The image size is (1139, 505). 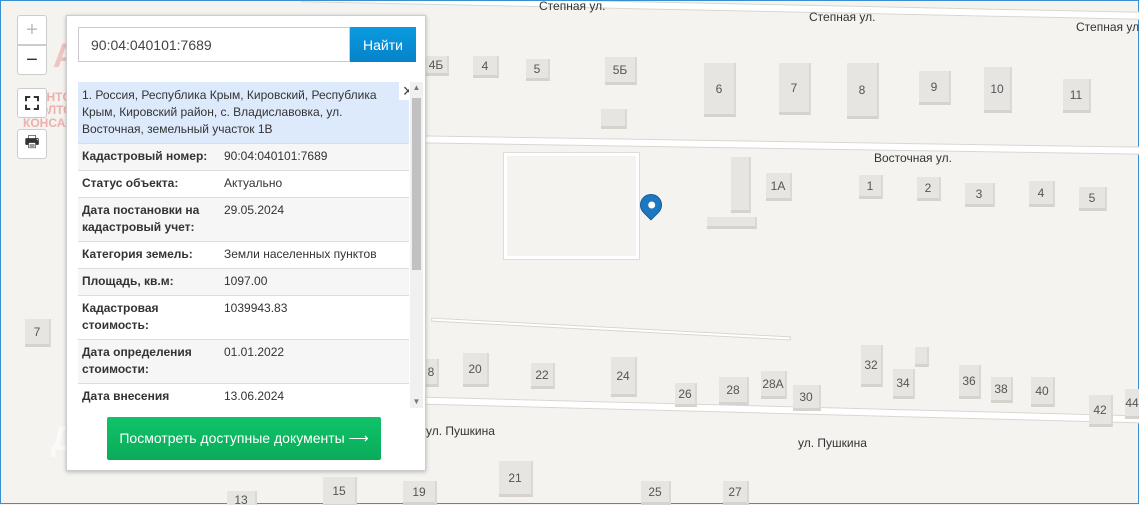 I want to click on row-value: 01.01.2022, so click(x=254, y=352).